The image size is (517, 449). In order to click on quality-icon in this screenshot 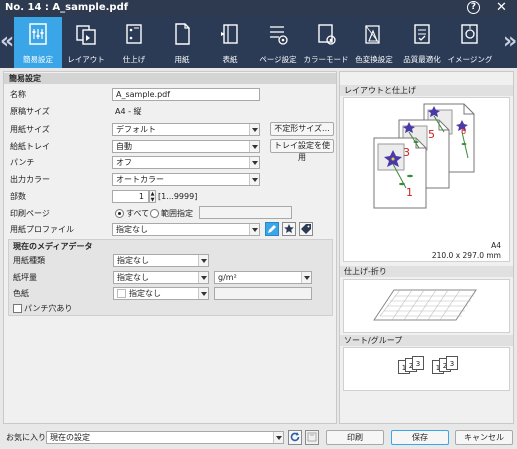, I will do `click(422, 34)`.